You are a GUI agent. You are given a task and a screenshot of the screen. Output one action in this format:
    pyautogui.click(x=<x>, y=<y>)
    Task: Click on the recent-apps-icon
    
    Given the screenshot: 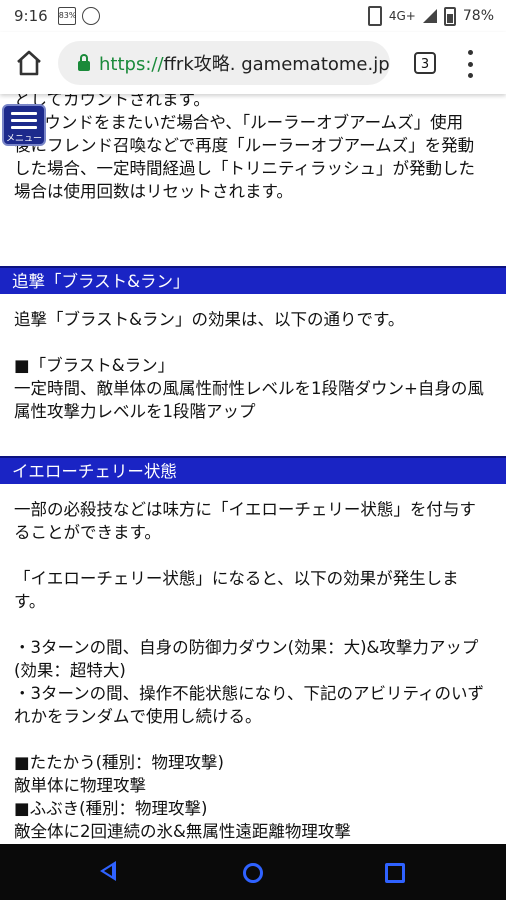 What is the action you would take?
    pyautogui.click(x=395, y=873)
    